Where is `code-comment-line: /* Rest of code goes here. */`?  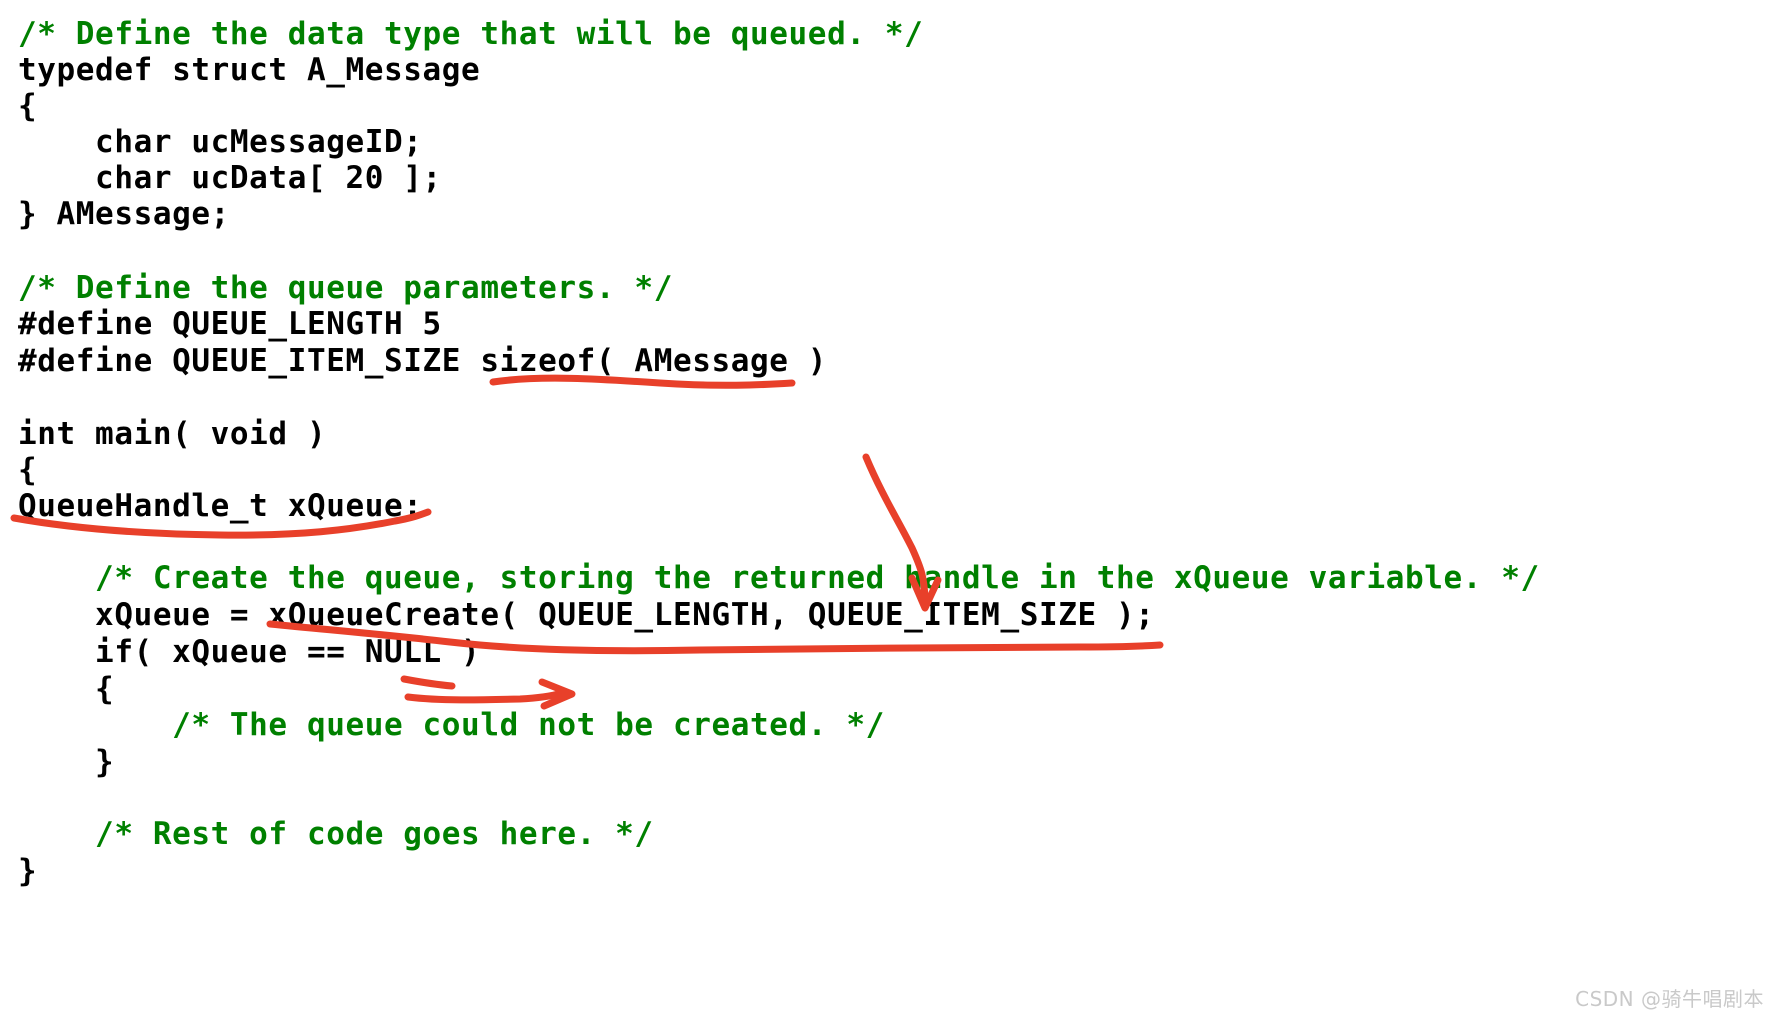 code-comment-line: /* Rest of code goes here. */ is located at coordinates (336, 834).